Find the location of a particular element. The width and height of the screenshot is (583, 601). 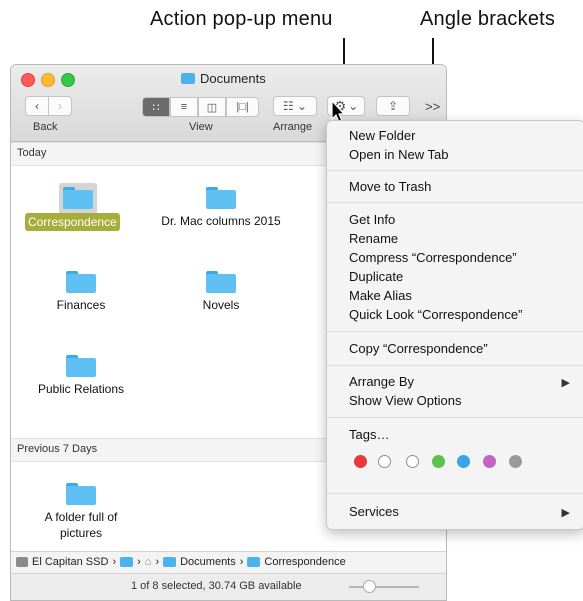

menu-item-open-in-new-tab: Open in New Tab is located at coordinates (399, 154).